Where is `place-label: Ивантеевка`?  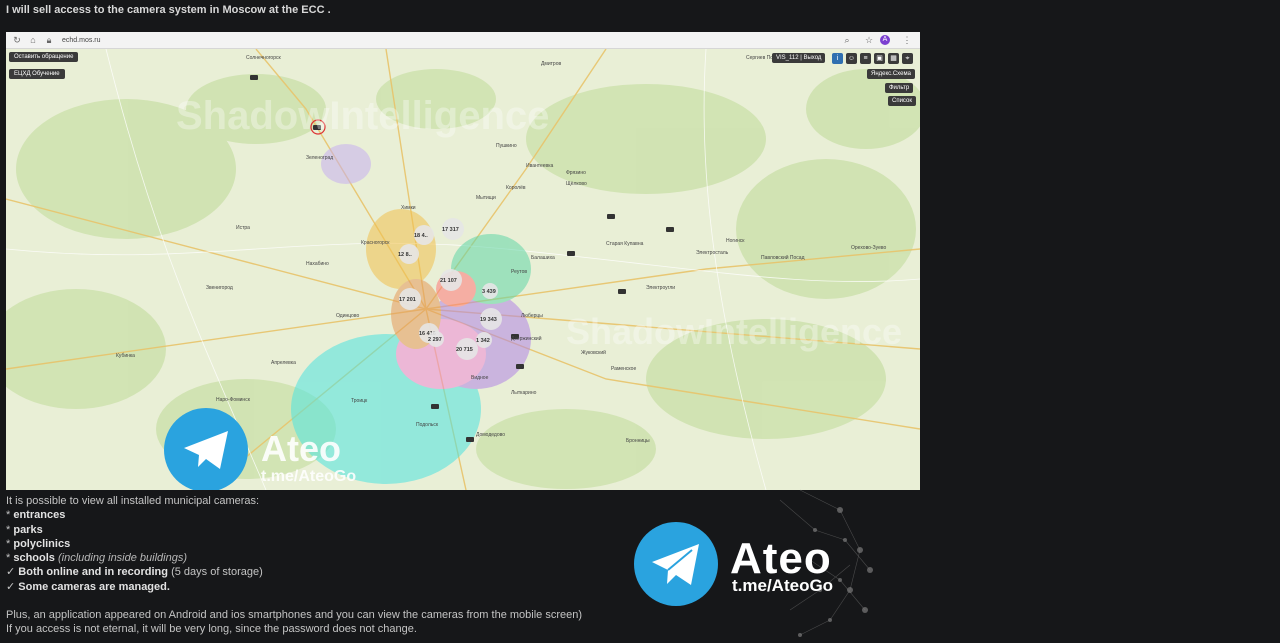 place-label: Ивантеевка is located at coordinates (539, 166).